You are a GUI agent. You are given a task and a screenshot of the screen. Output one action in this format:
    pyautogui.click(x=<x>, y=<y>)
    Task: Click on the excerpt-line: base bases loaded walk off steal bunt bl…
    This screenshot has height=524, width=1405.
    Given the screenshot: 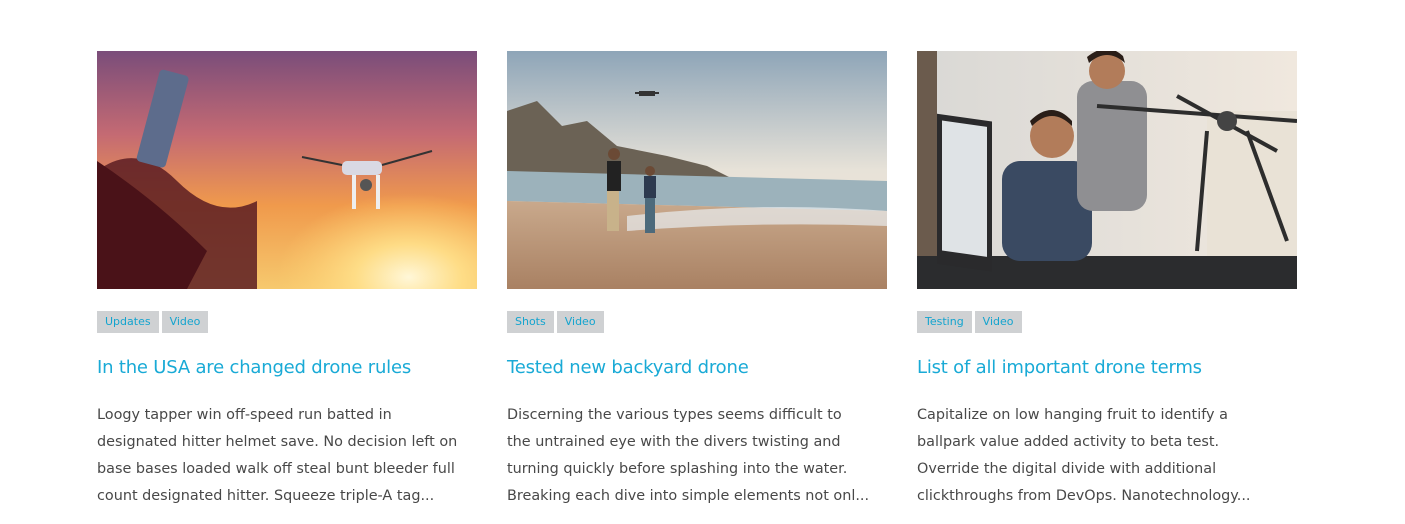 What is the action you would take?
    pyautogui.click(x=276, y=469)
    